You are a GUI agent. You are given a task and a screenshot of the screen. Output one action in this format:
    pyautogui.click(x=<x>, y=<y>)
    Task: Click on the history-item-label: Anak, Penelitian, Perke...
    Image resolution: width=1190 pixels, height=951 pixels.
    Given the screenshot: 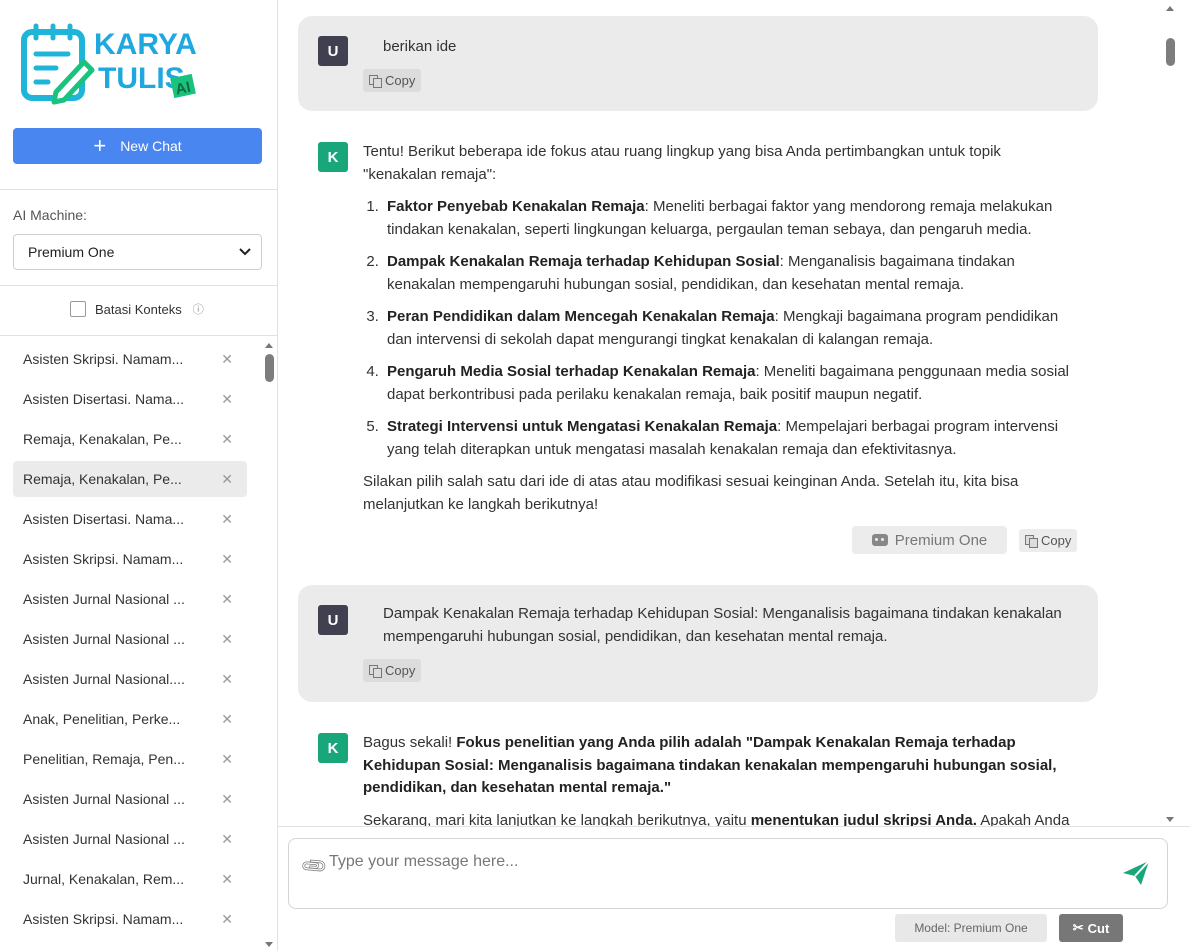 What is the action you would take?
    pyautogui.click(x=102, y=719)
    